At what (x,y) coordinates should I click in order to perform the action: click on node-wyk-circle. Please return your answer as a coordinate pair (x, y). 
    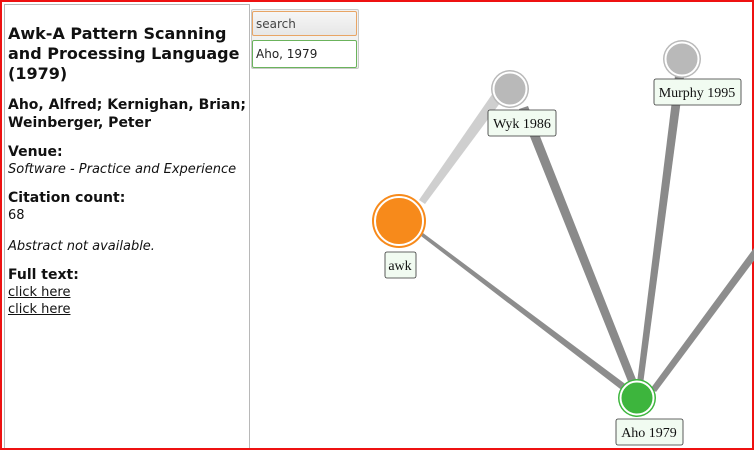
    Looking at the image, I should click on (510, 89).